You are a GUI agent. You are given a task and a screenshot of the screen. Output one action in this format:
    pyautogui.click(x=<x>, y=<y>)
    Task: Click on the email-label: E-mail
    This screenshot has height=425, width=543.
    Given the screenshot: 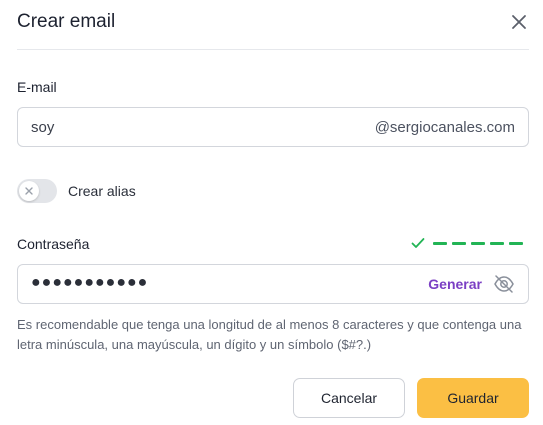 What is the action you would take?
    pyautogui.click(x=37, y=87)
    